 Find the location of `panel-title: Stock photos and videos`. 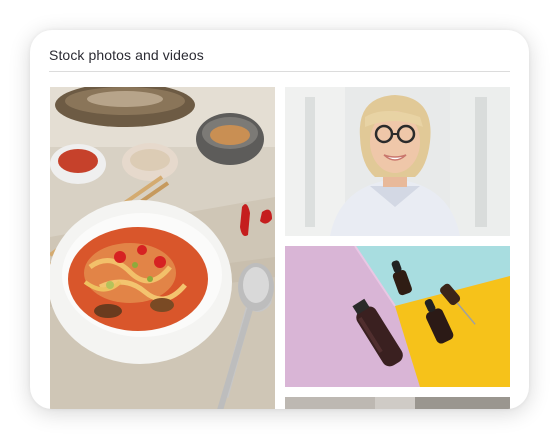

panel-title: Stock photos and videos is located at coordinates (126, 55).